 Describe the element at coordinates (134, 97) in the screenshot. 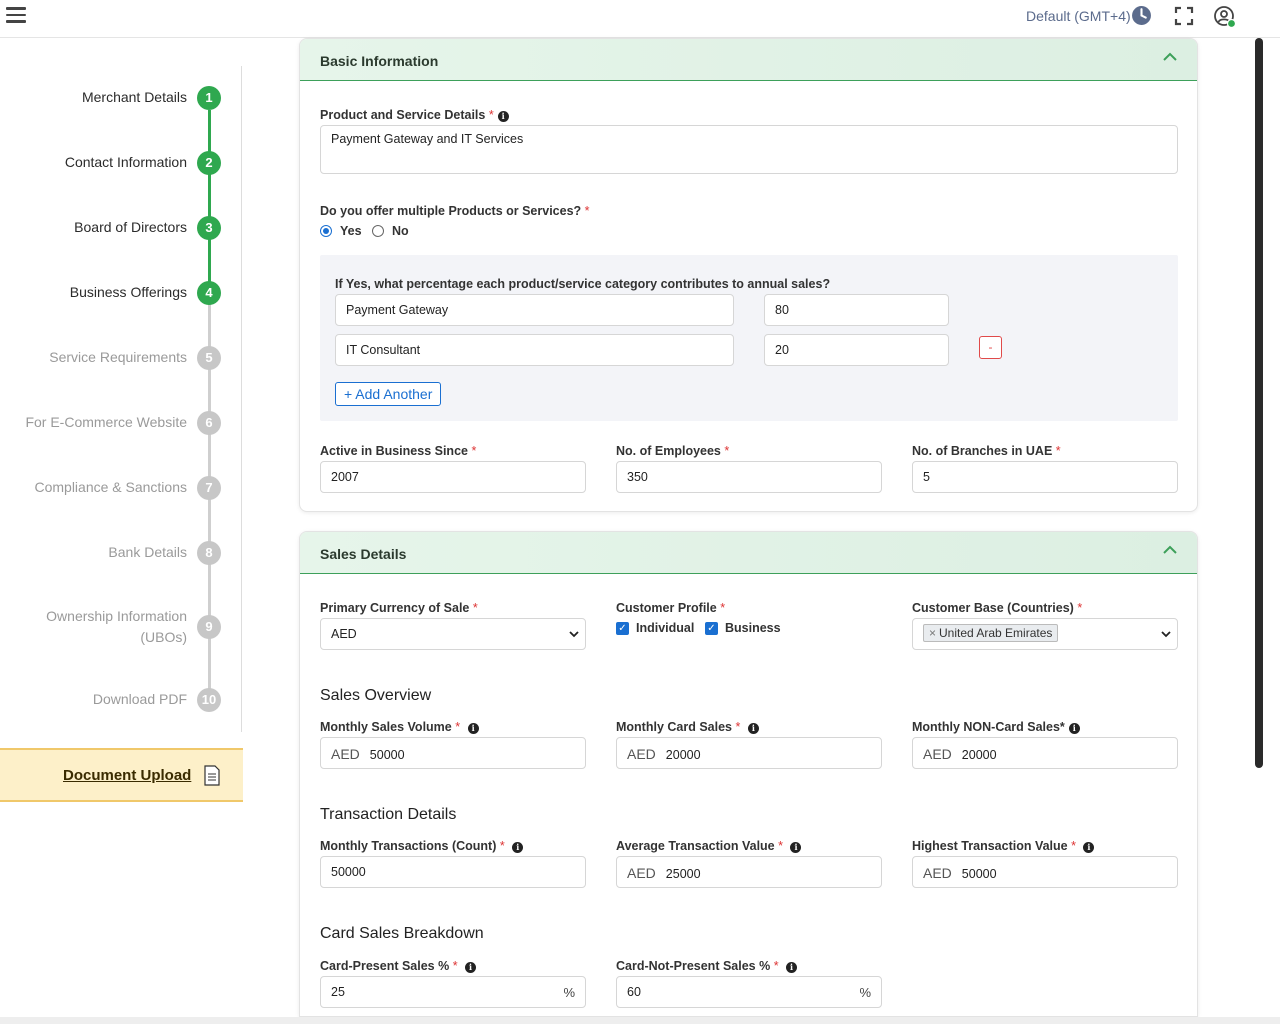

I see `step-label: Merchant Details` at that location.